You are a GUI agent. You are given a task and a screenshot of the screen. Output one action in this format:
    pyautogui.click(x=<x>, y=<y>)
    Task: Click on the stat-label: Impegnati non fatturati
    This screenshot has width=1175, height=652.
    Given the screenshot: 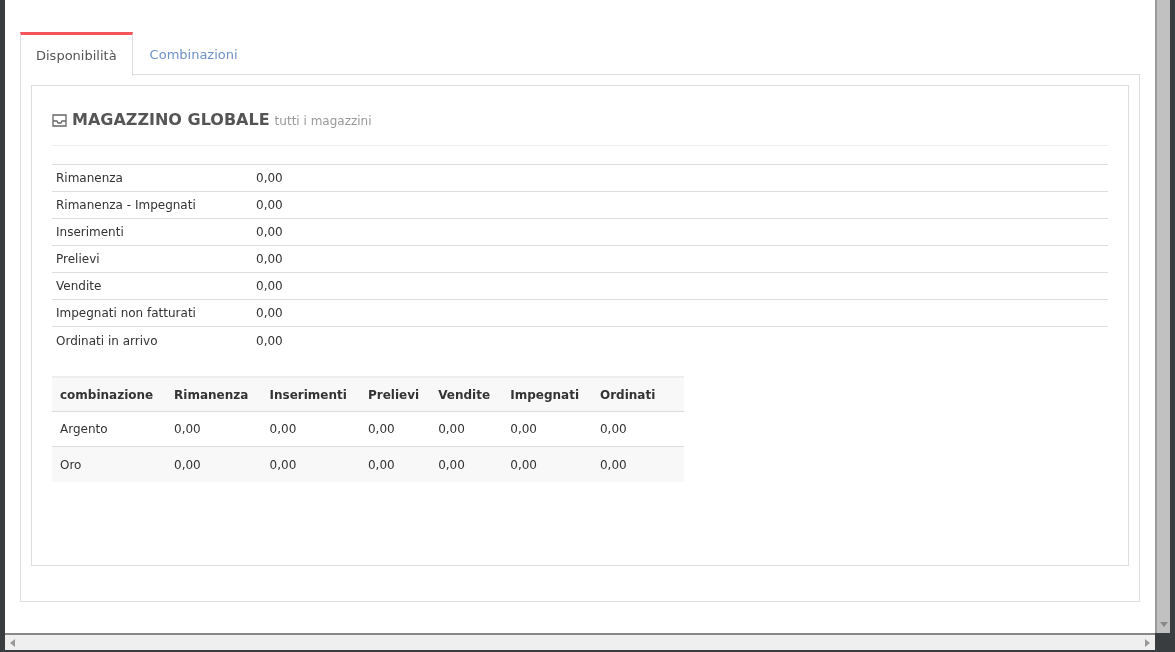 What is the action you would take?
    pyautogui.click(x=126, y=313)
    